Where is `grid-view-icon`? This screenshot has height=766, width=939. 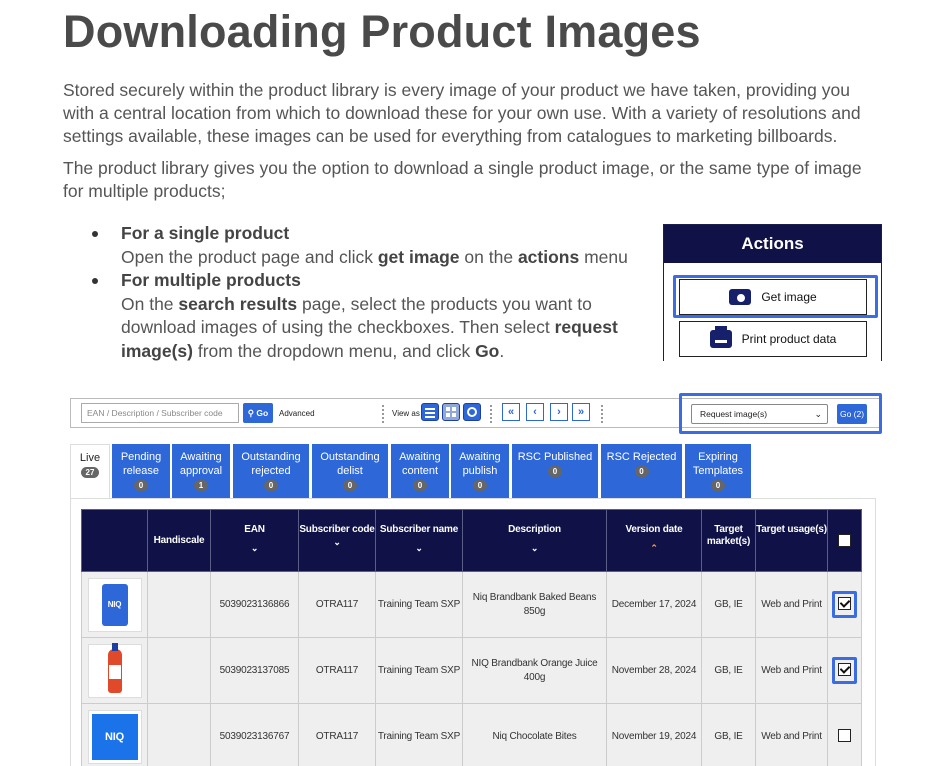 grid-view-icon is located at coordinates (451, 412).